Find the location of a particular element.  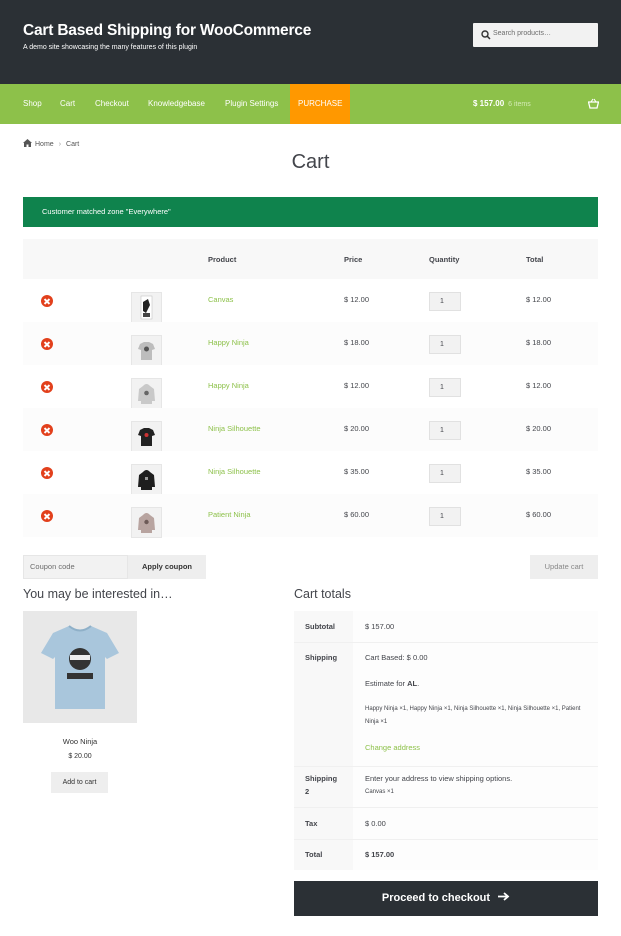

nav-item-shop: Shop is located at coordinates (32, 104).